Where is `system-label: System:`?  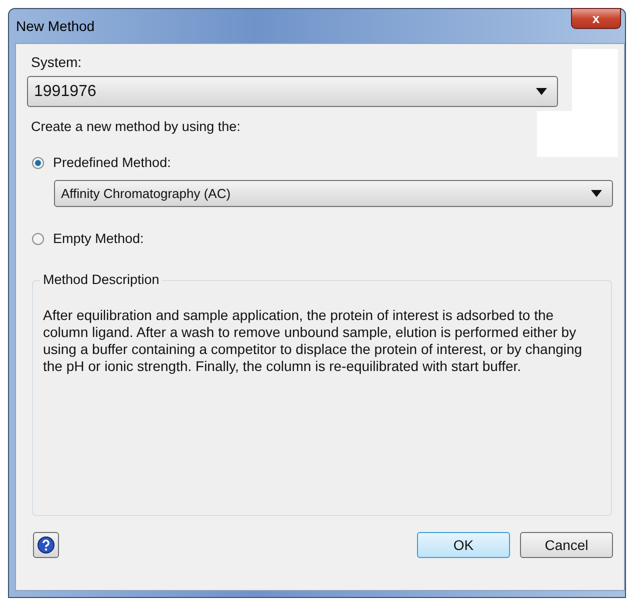 system-label: System: is located at coordinates (57, 62).